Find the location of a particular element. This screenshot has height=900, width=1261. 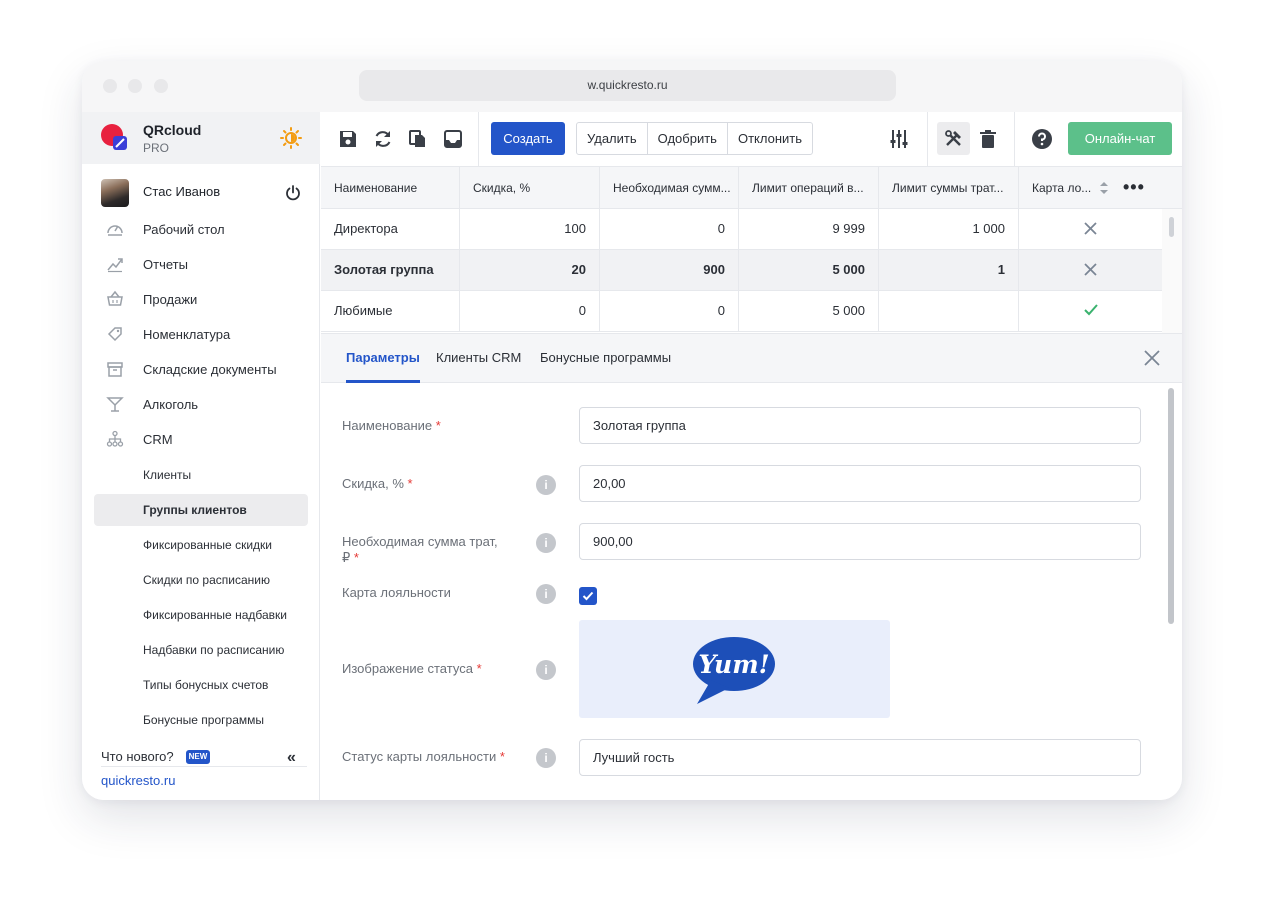

whats-new-link: Что нового? is located at coordinates (137, 756).